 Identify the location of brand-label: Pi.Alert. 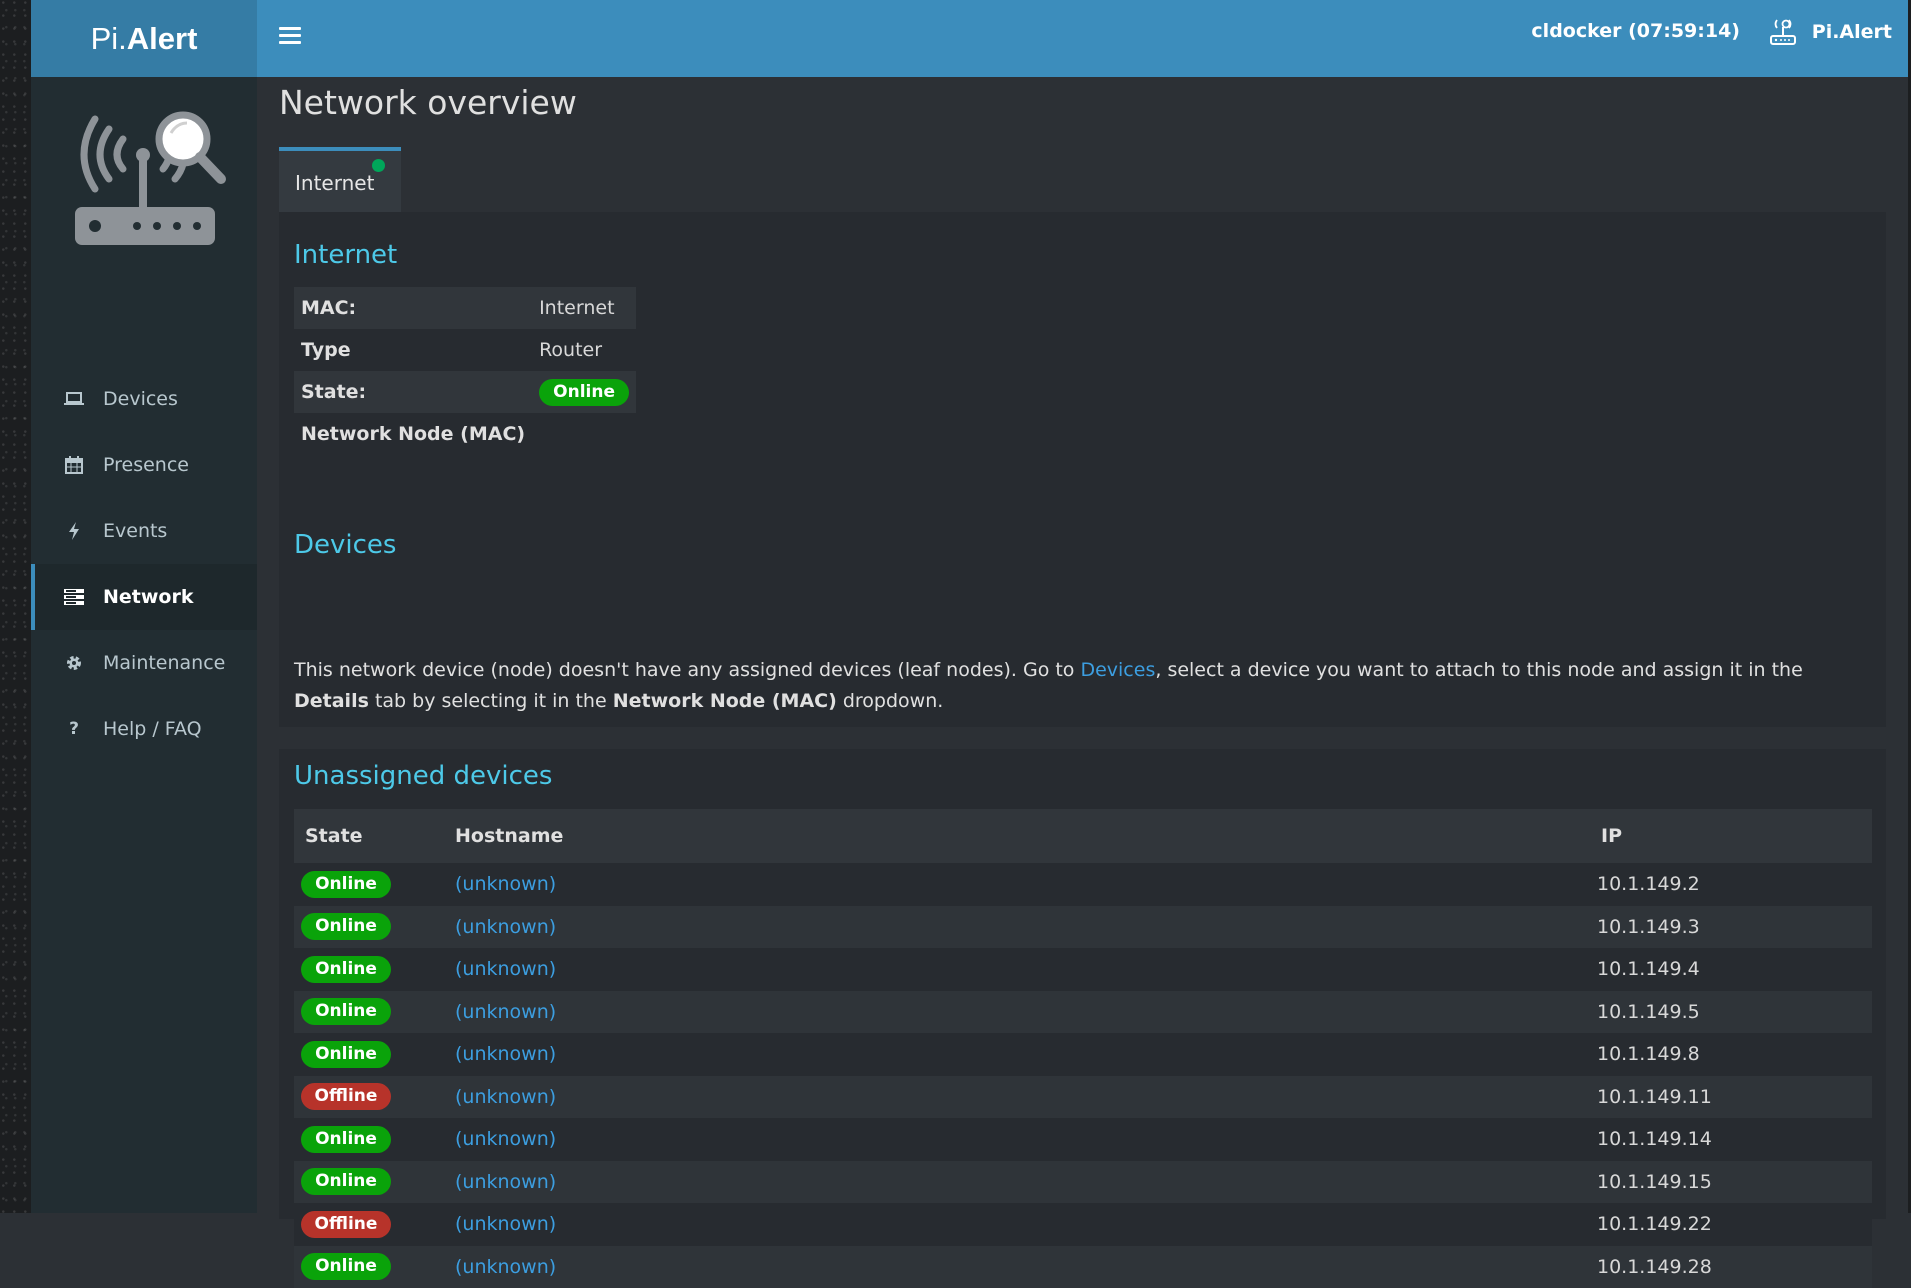
(1852, 32).